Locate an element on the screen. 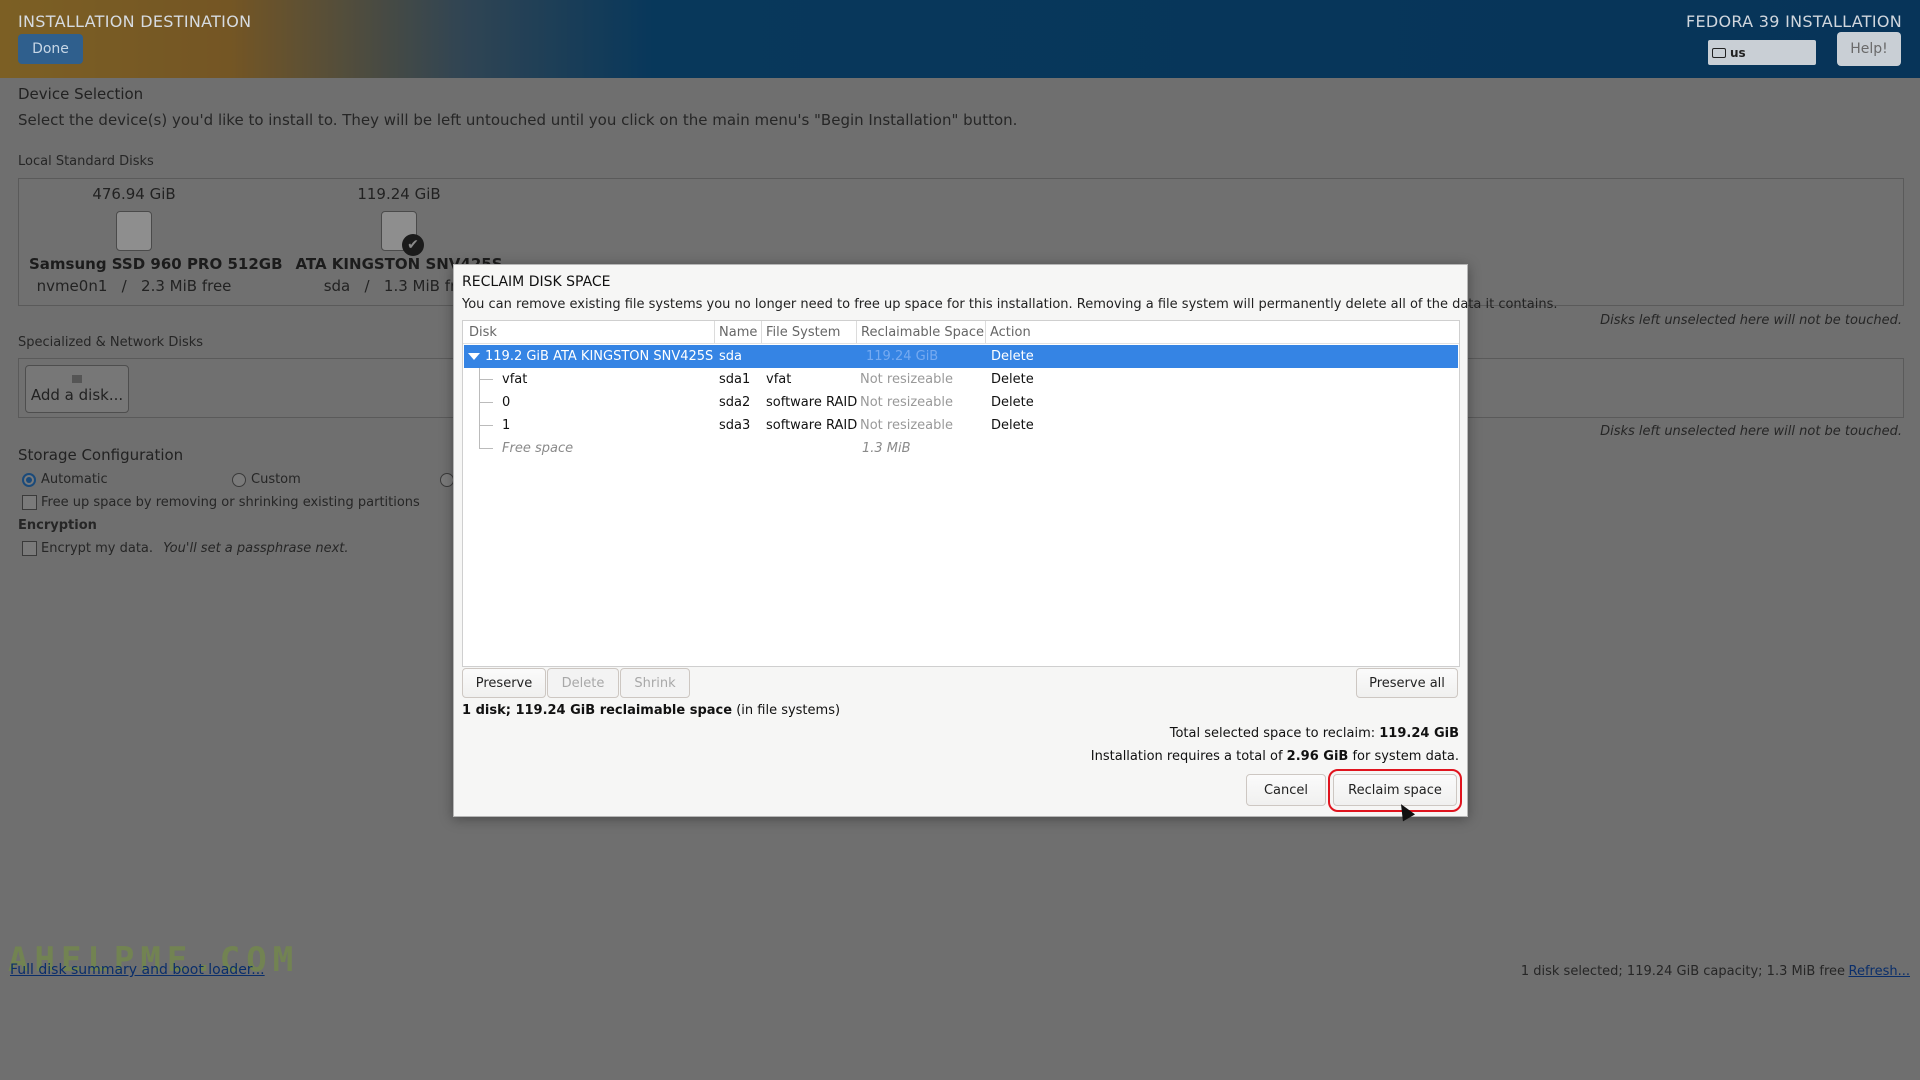 This screenshot has width=1920, height=1080. keyboard-layout-indicator: us is located at coordinates (1762, 52).